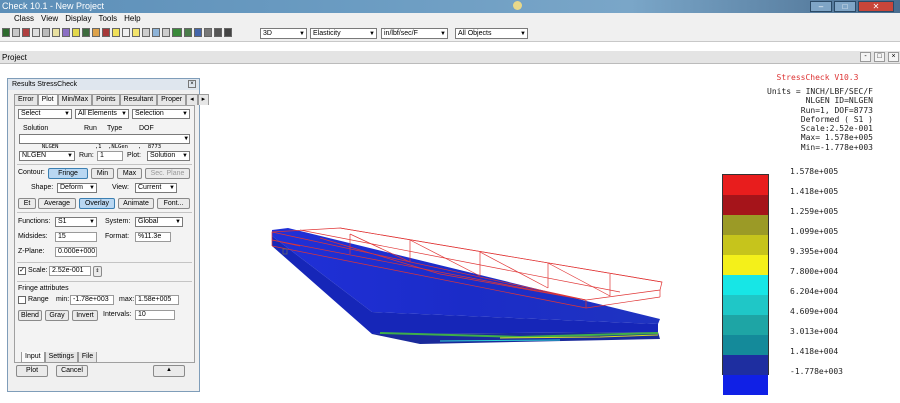 The height and width of the screenshot is (403, 900). What do you see at coordinates (92, 300) in the screenshot?
I see `min-field: -1.78e+003` at bounding box center [92, 300].